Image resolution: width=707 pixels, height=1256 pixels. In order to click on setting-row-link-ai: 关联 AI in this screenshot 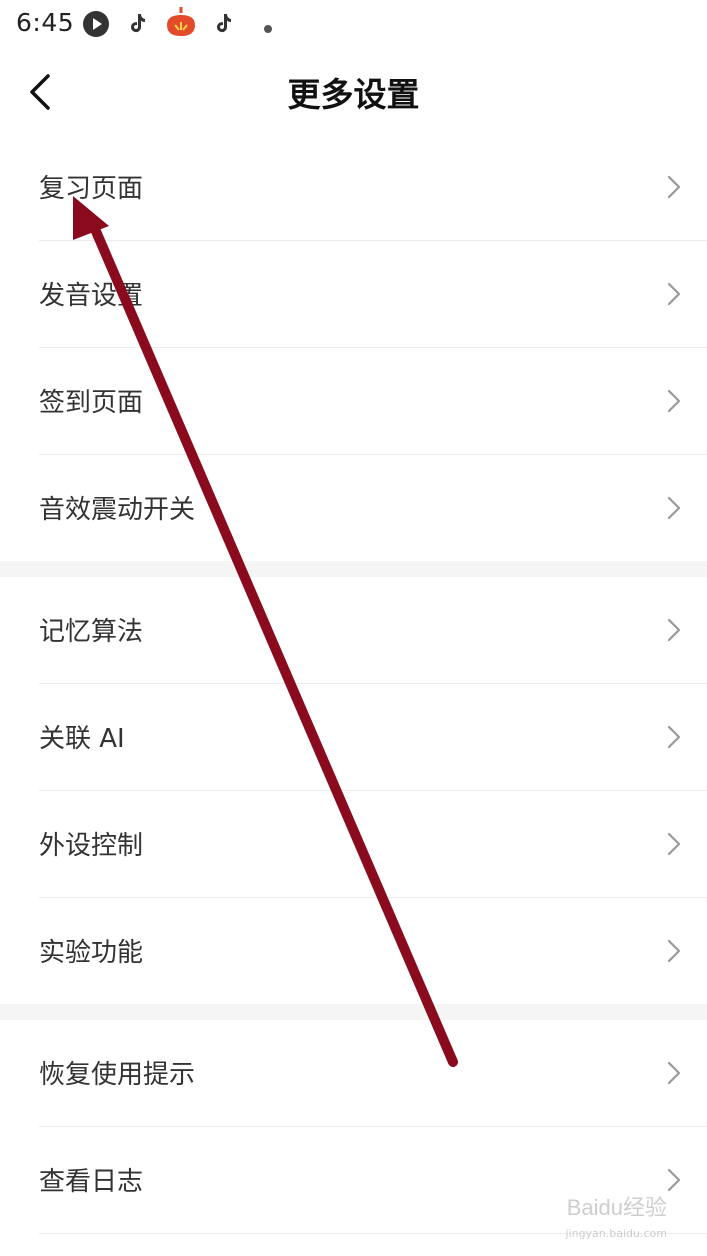, I will do `click(373, 737)`.